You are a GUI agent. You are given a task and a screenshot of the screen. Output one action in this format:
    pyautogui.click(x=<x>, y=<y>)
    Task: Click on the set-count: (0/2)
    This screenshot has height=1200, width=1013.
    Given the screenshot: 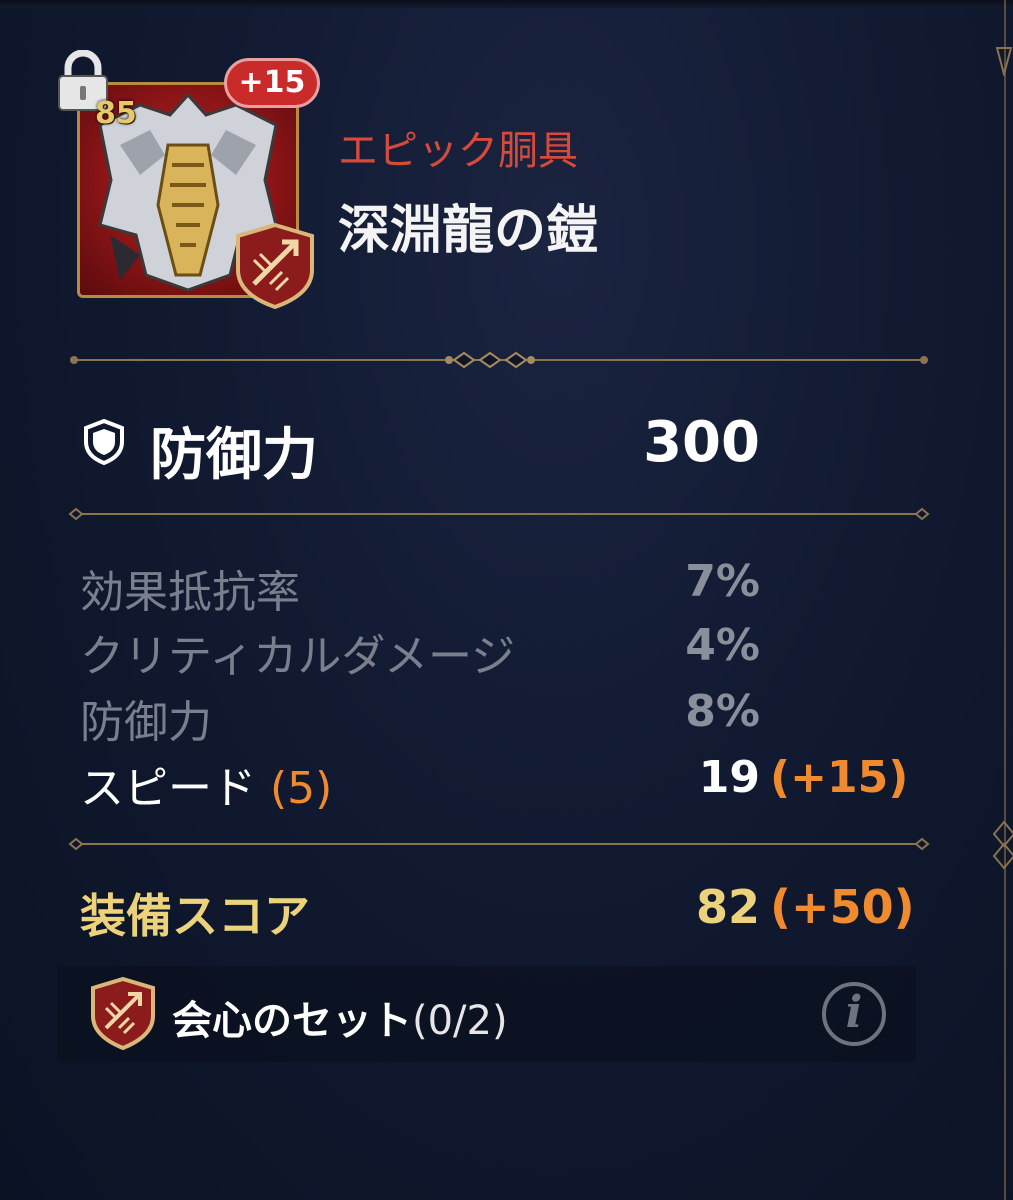 What is the action you would take?
    pyautogui.click(x=460, y=1021)
    